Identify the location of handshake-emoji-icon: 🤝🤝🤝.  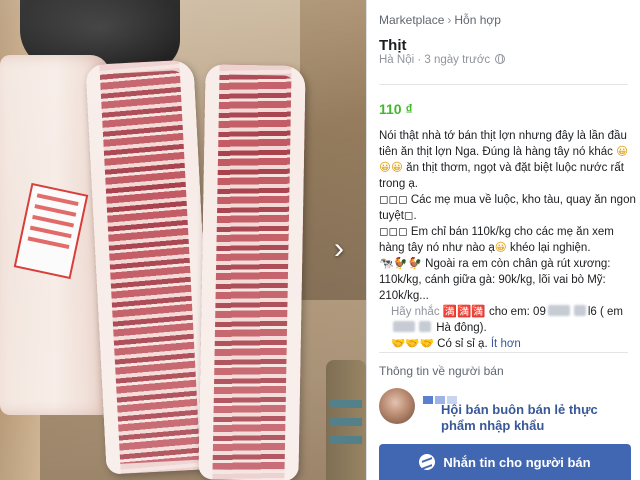
(412, 344).